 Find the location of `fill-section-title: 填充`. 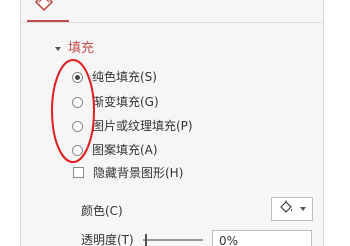

fill-section-title: 填充 is located at coordinates (81, 48).